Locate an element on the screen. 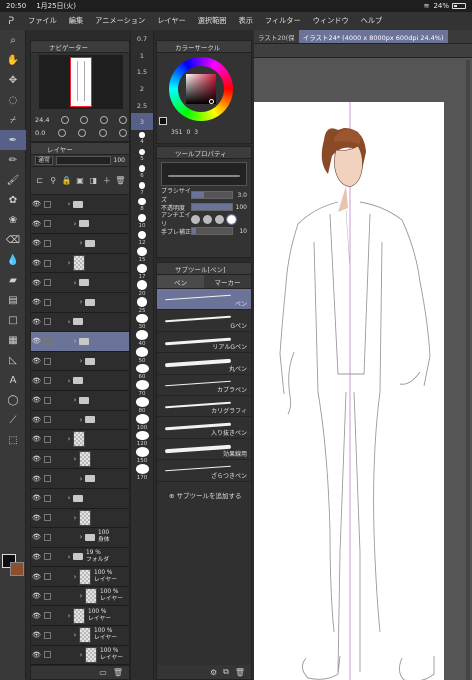  brush-size-option: 170 is located at coordinates (142, 472).